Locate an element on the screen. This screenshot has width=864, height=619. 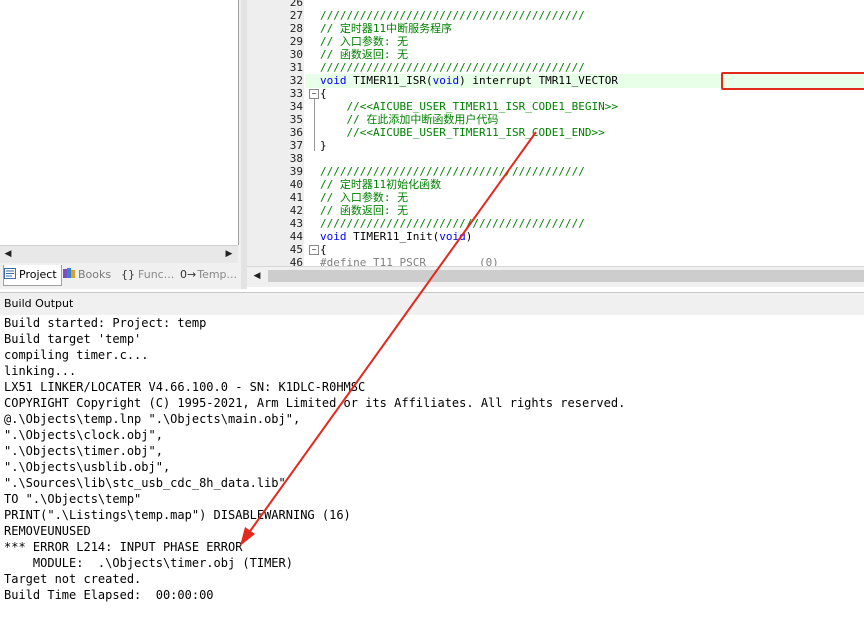
tab-project: Project is located at coordinates (32, 275).